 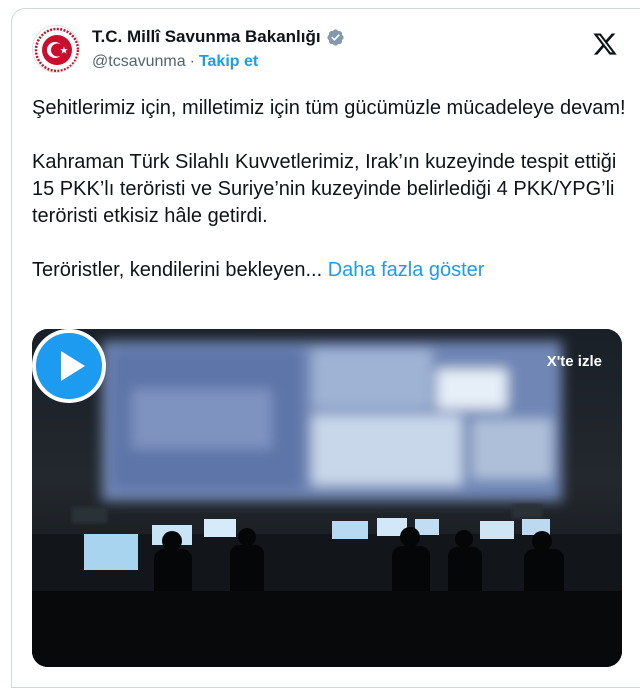 I want to click on ministry-emblem-icon, so click(x=56, y=49).